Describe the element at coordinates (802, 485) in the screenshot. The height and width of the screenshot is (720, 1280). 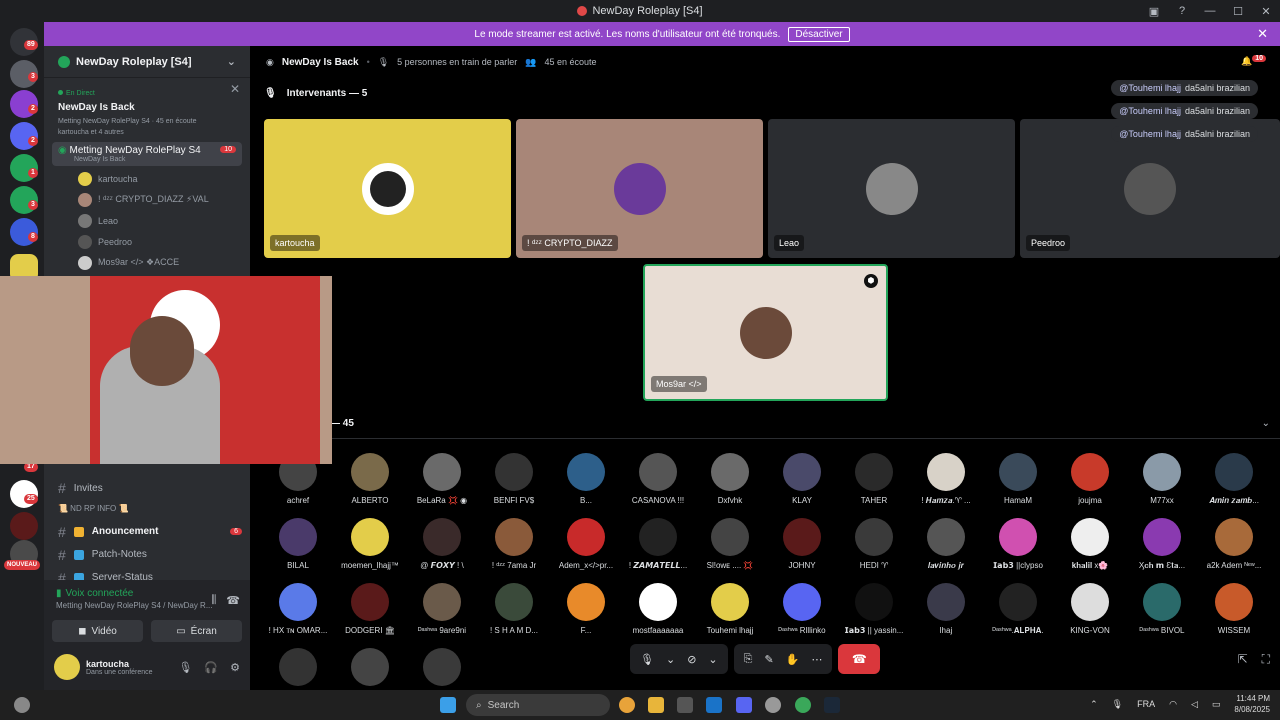
I see `audience-member: KLAY` at that location.